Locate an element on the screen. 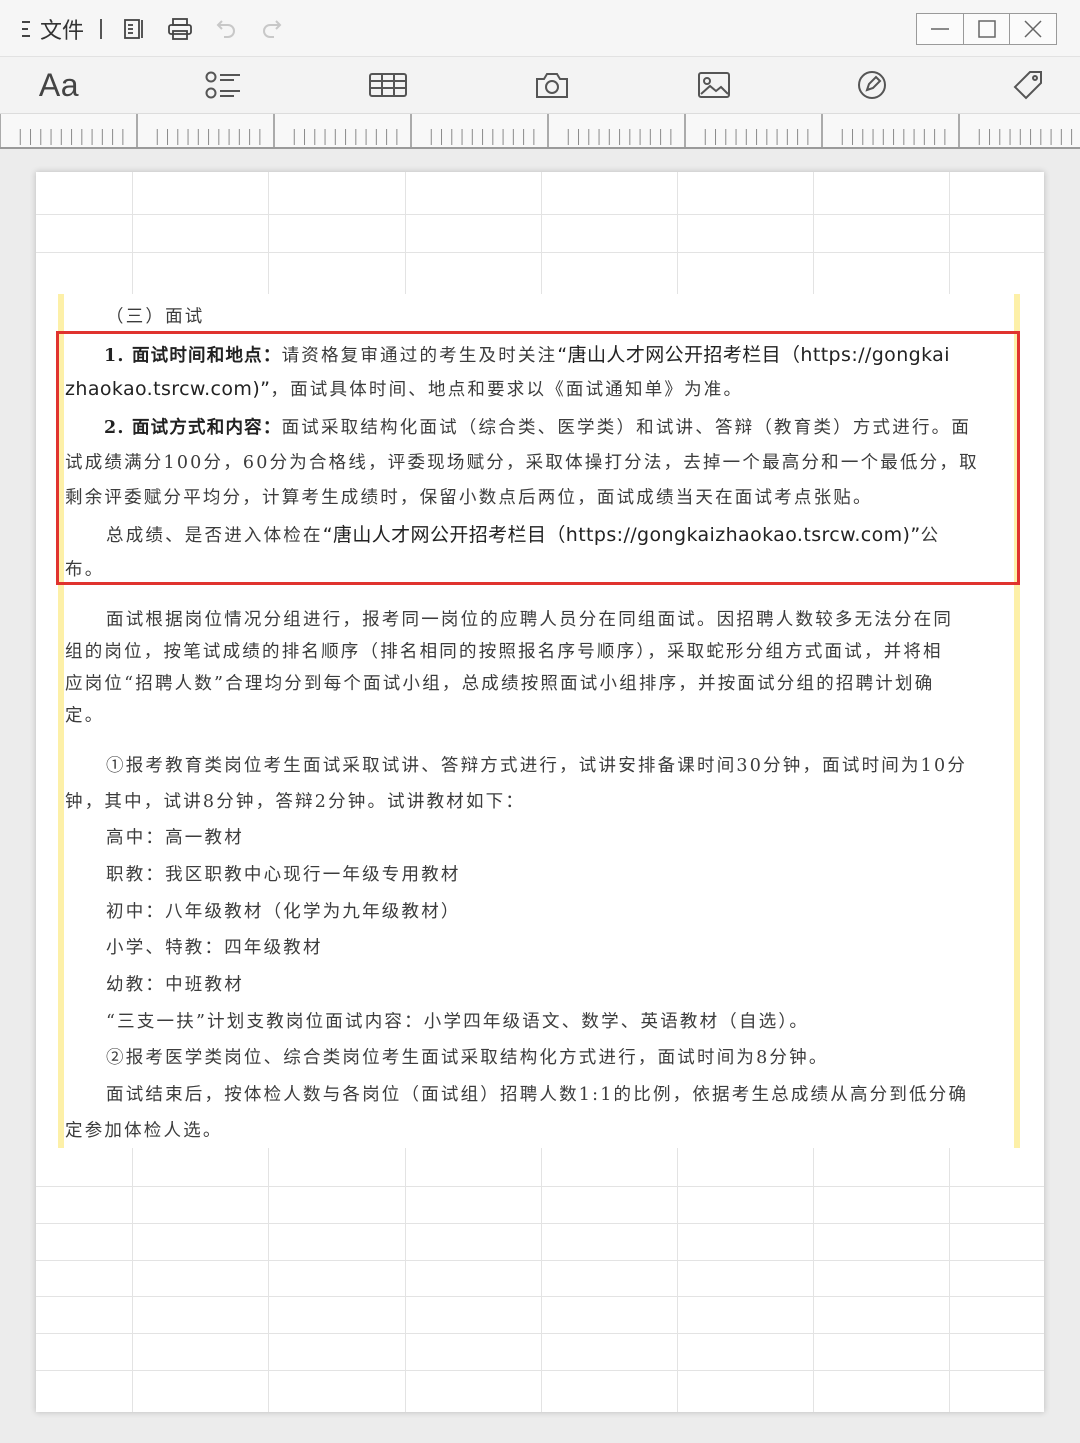  pen-icon is located at coordinates (872, 85).